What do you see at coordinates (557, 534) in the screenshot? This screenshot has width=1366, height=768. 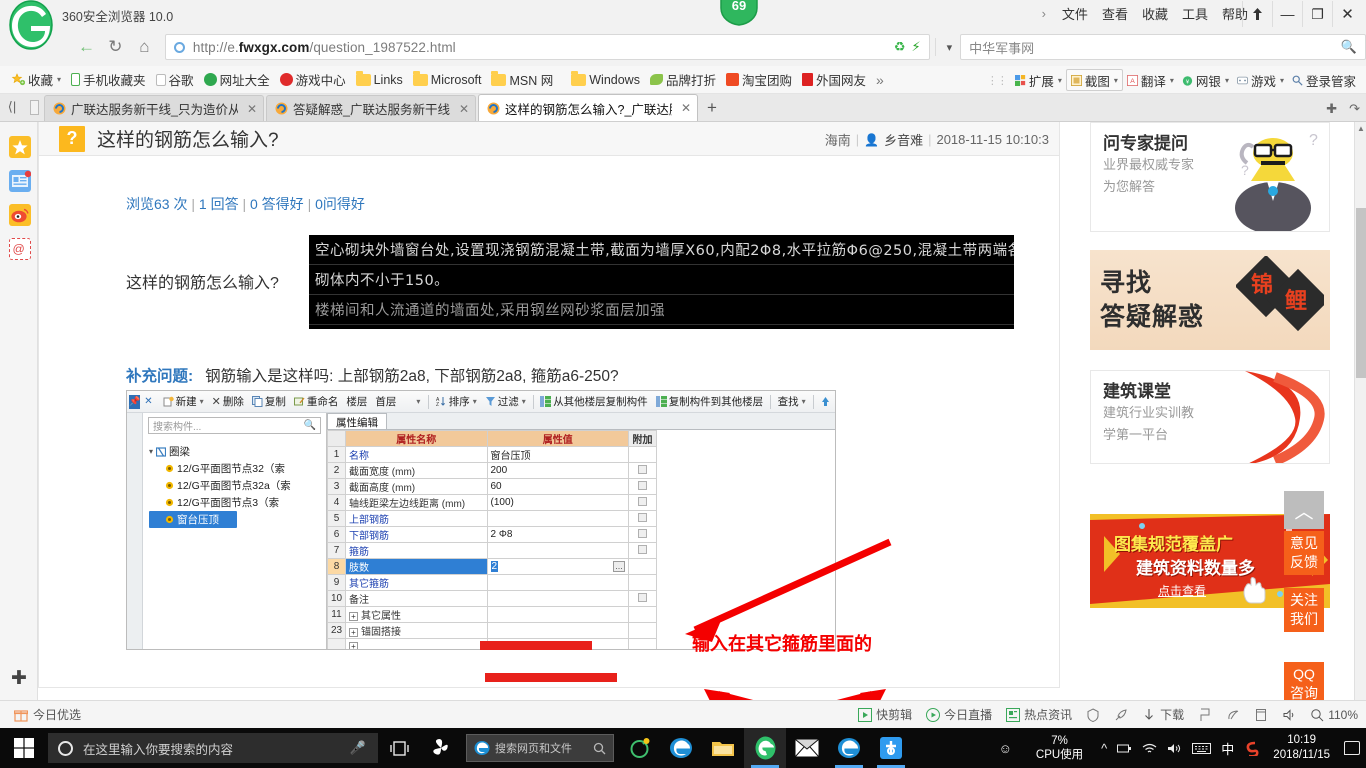 I see `row-value: 2 Φ8` at bounding box center [557, 534].